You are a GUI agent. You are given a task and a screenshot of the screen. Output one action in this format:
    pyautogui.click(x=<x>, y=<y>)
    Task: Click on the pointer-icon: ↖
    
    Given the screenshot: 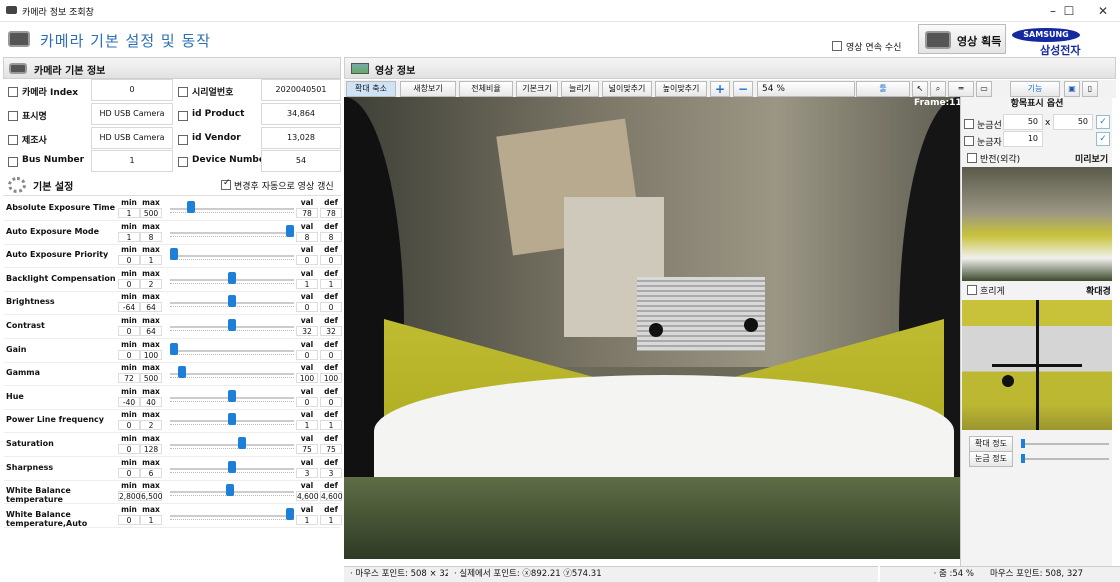 What is the action you would take?
    pyautogui.click(x=920, y=89)
    